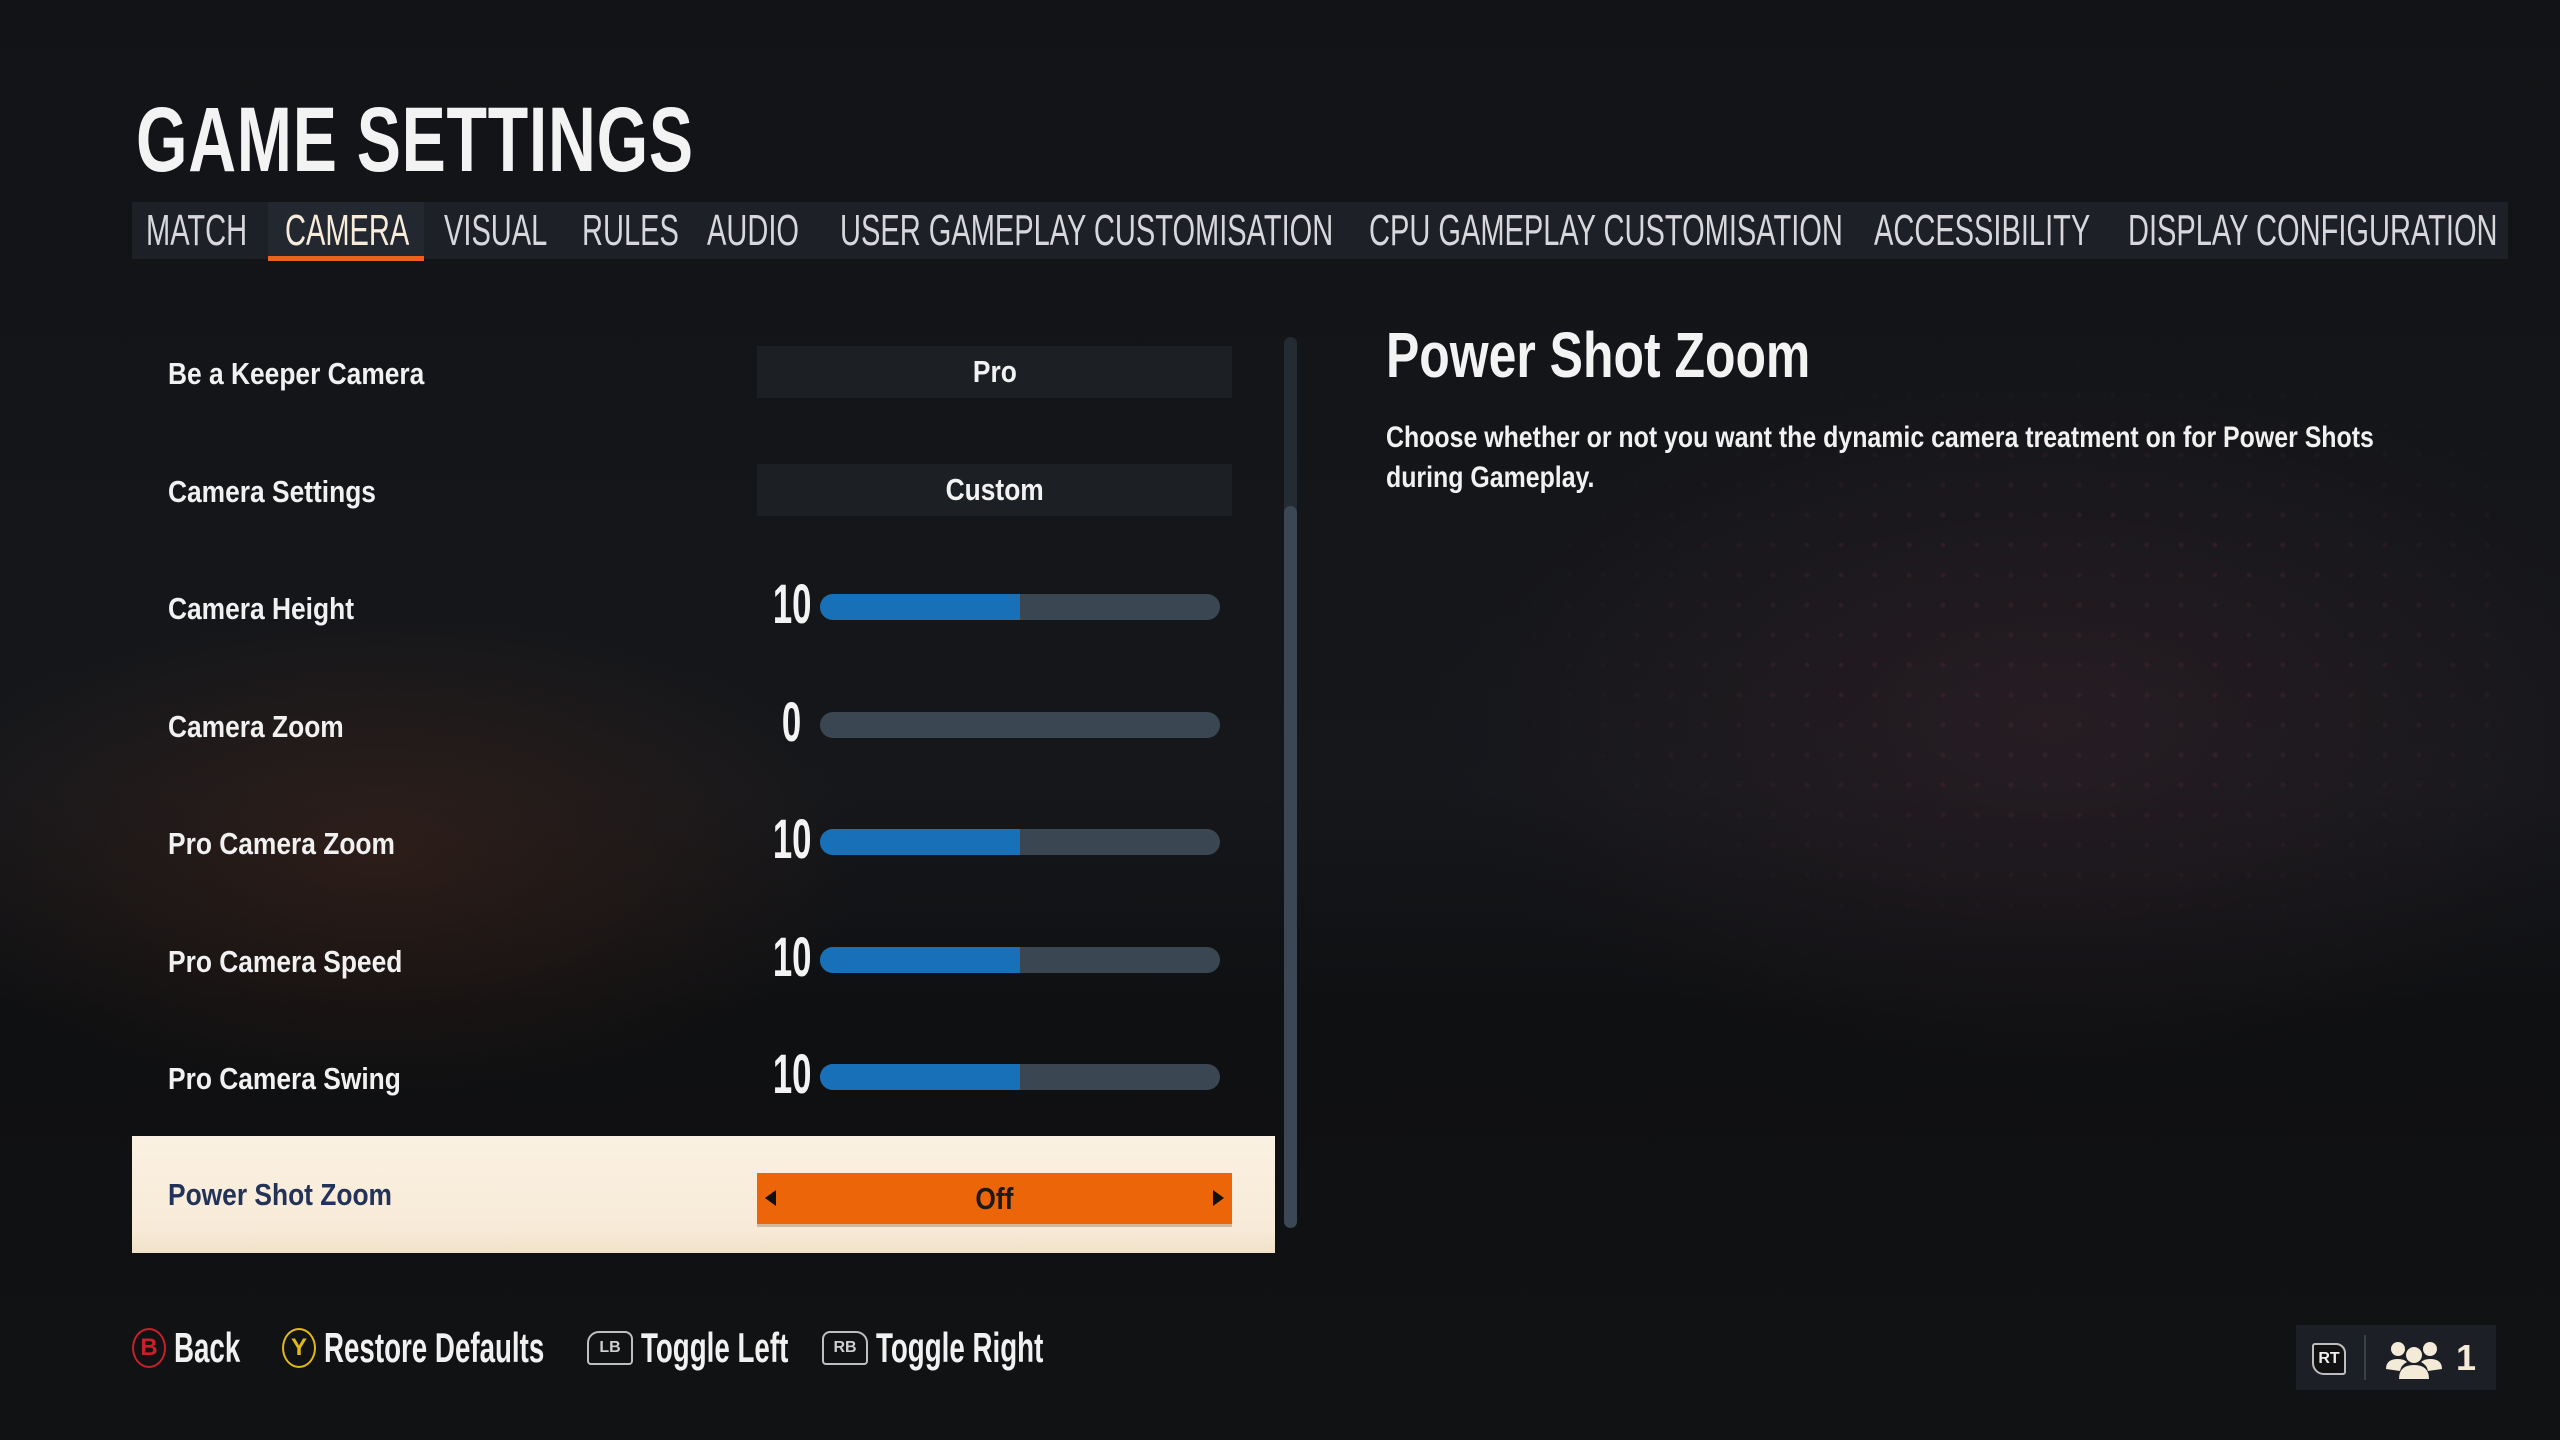  What do you see at coordinates (256, 726) in the screenshot?
I see `setting-label: Camera Zoom` at bounding box center [256, 726].